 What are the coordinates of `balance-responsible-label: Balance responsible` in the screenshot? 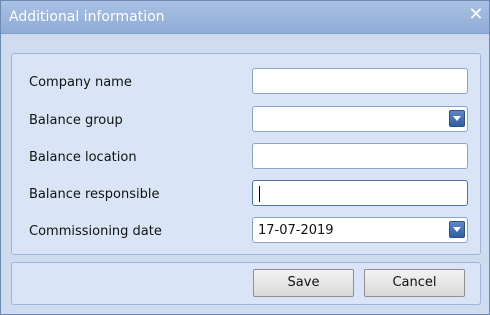 It's located at (94, 194).